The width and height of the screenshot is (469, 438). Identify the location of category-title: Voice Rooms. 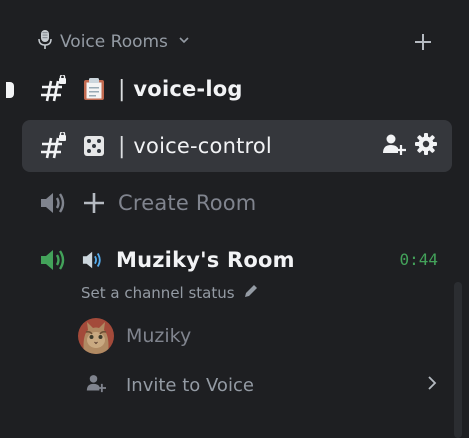
(114, 42).